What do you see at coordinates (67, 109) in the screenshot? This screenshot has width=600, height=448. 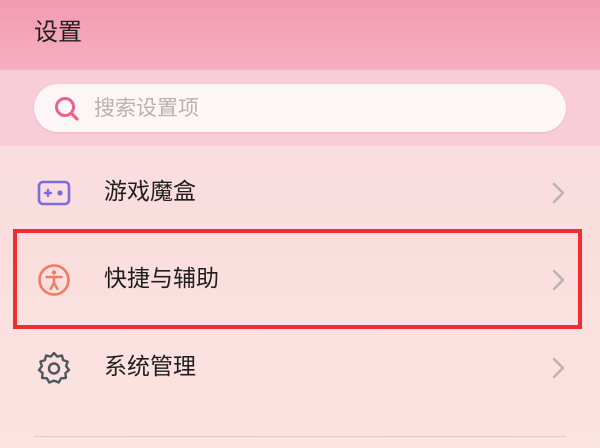 I see `search-icon` at bounding box center [67, 109].